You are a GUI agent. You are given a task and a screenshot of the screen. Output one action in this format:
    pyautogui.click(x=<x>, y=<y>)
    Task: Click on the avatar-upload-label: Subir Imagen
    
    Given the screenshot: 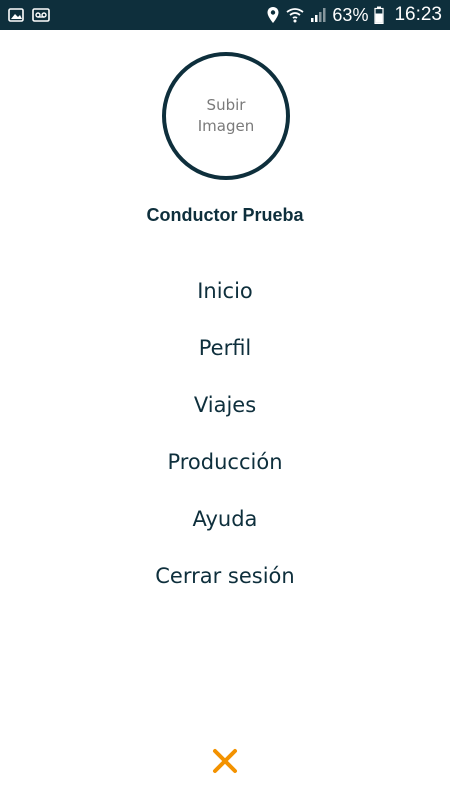 What is the action you would take?
    pyautogui.click(x=226, y=116)
    